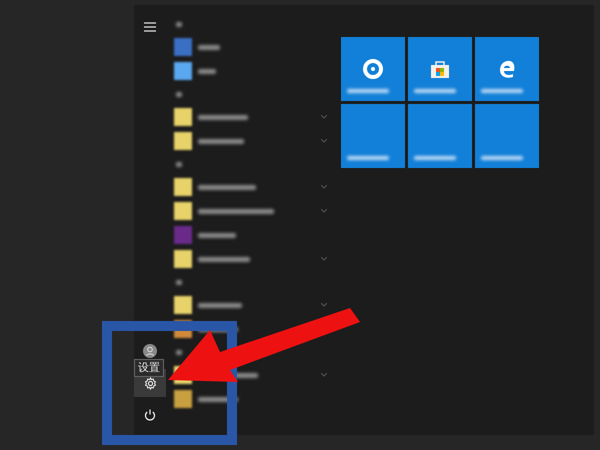 This screenshot has width=600, height=450. Describe the element at coordinates (150, 415) in the screenshot. I see `power-icon` at that location.